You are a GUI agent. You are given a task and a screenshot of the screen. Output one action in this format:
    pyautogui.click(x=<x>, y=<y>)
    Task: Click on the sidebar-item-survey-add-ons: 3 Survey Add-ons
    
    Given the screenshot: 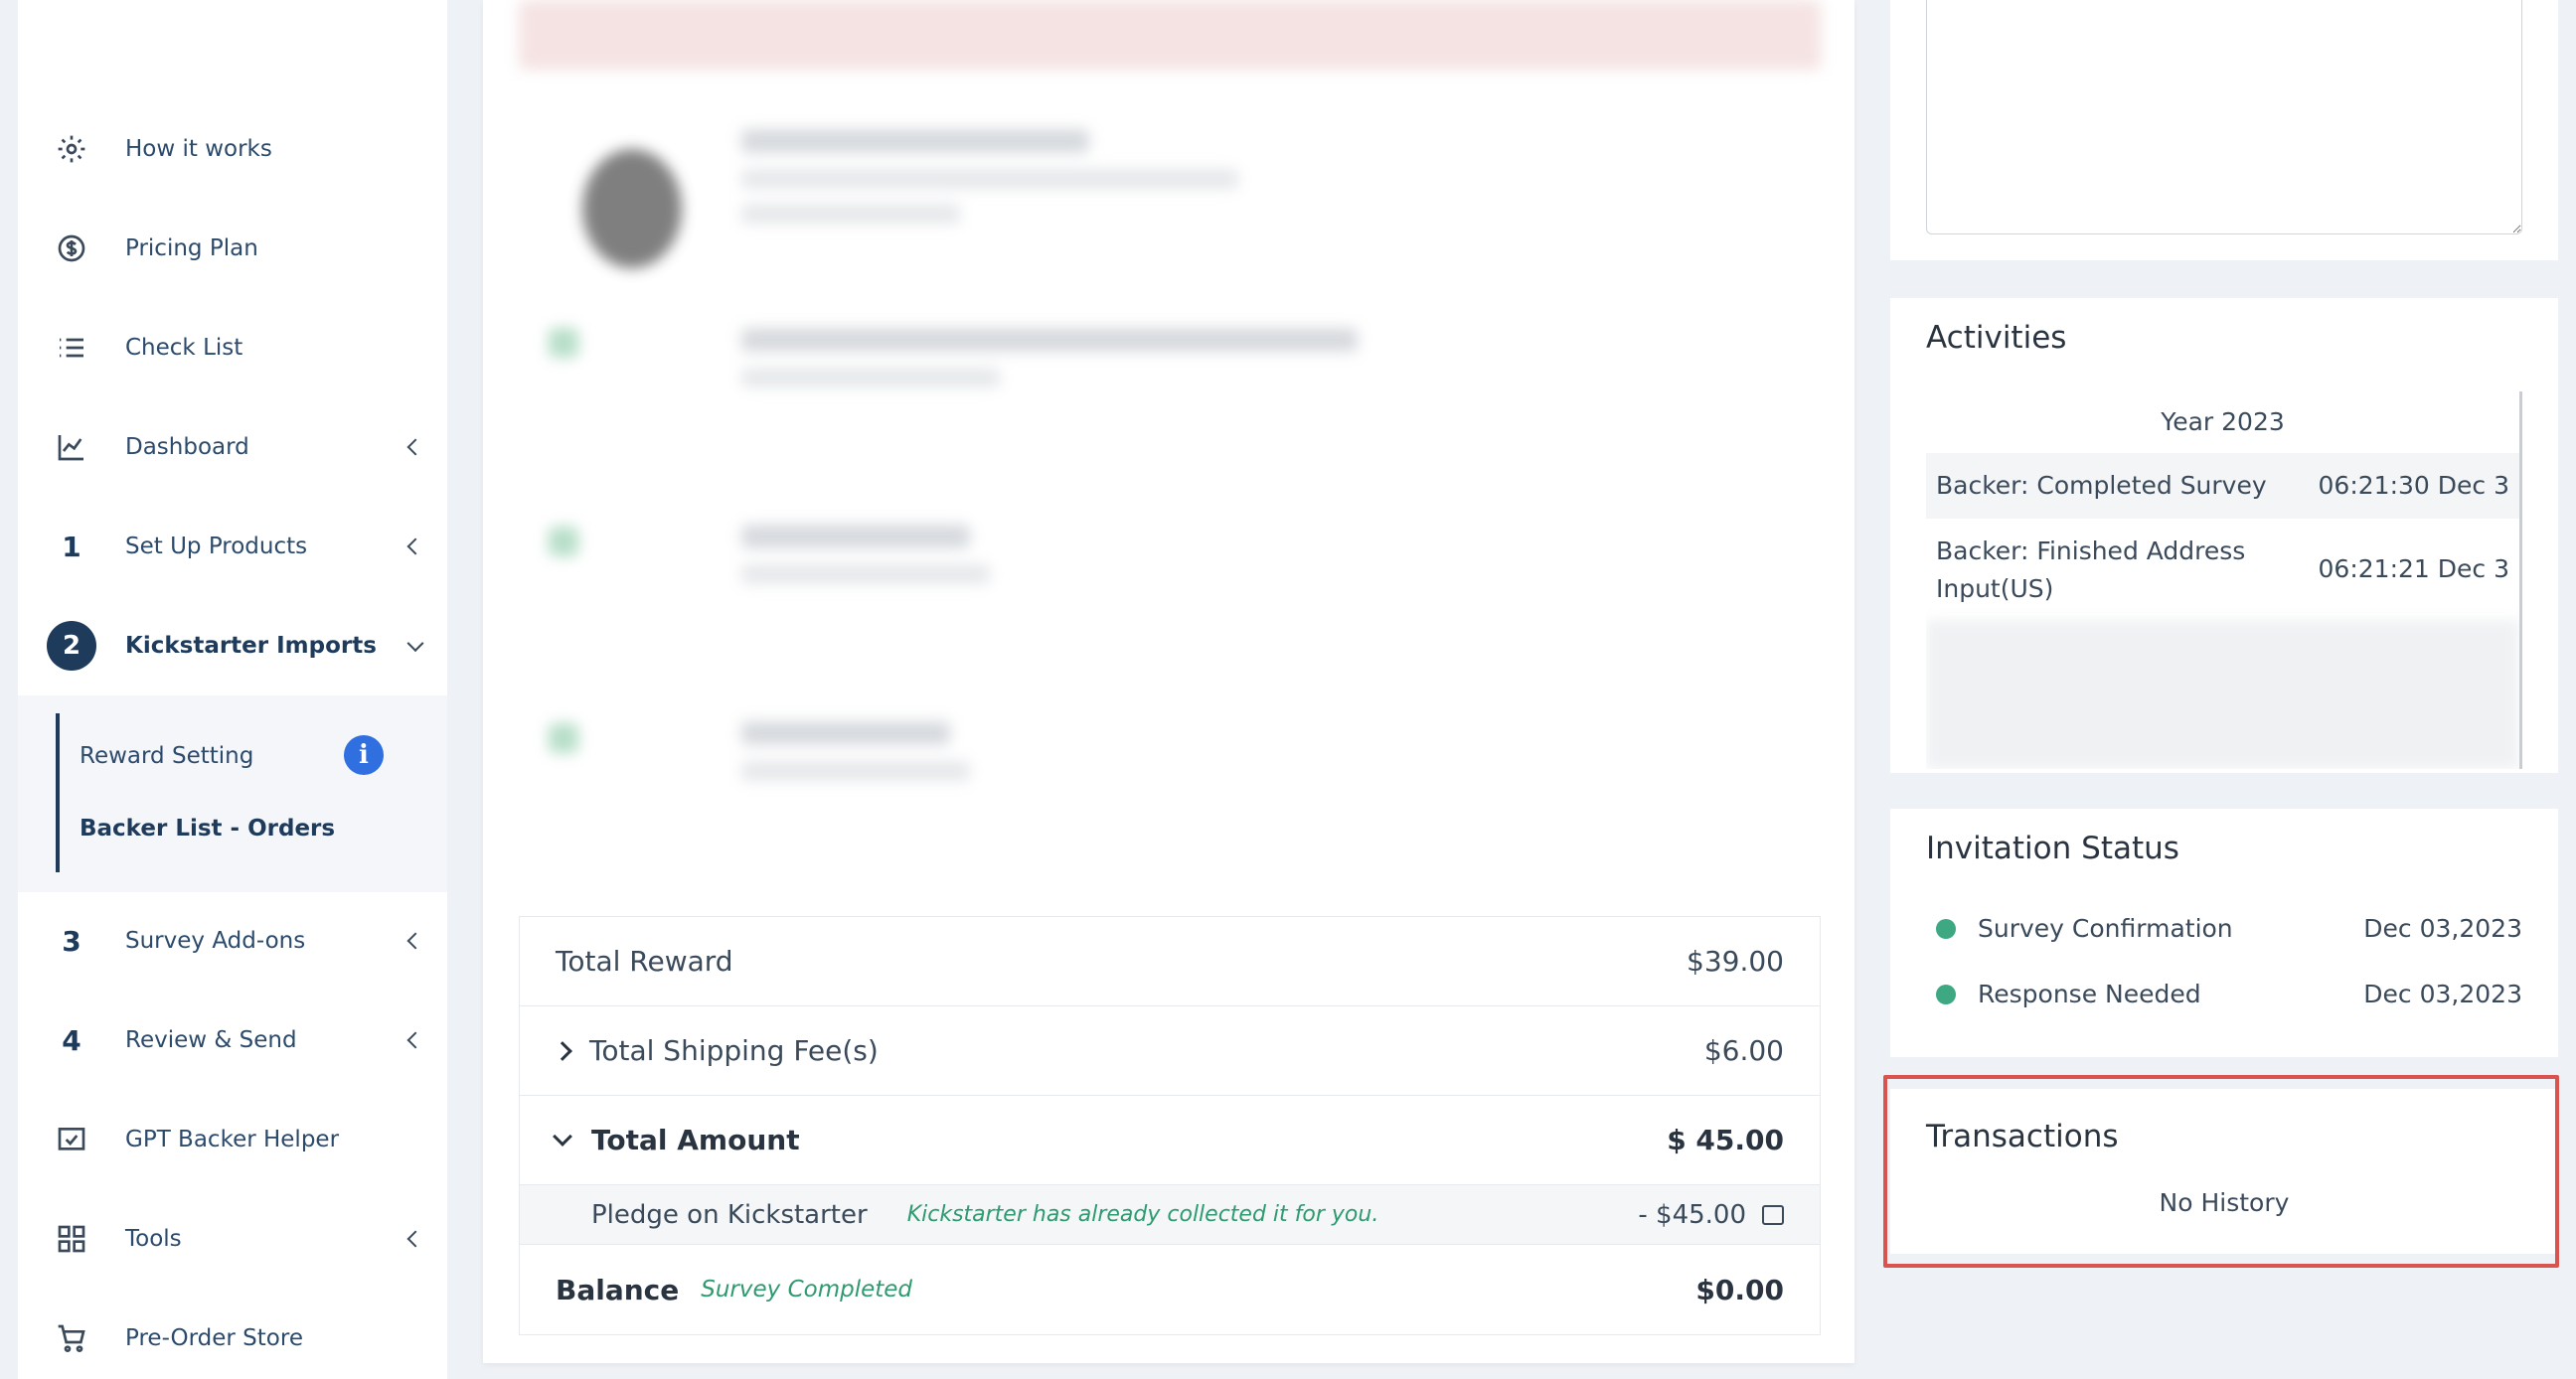 What is the action you would take?
    pyautogui.click(x=232, y=941)
    